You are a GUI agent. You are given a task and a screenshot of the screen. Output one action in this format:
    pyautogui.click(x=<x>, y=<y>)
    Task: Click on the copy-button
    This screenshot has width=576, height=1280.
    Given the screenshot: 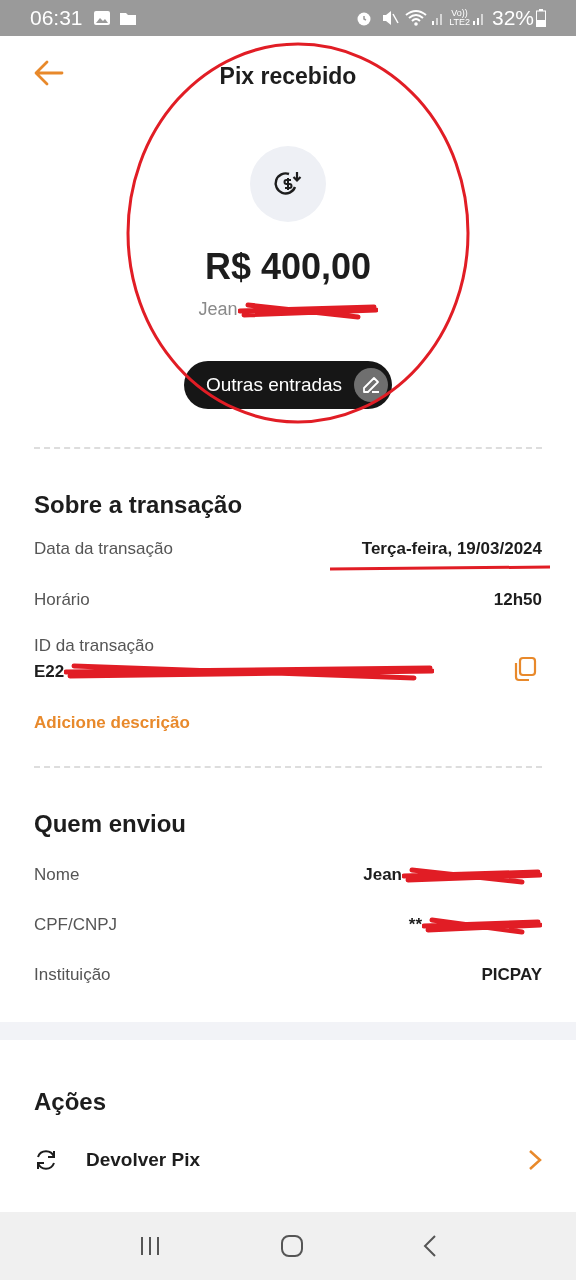 What is the action you would take?
    pyautogui.click(x=525, y=668)
    